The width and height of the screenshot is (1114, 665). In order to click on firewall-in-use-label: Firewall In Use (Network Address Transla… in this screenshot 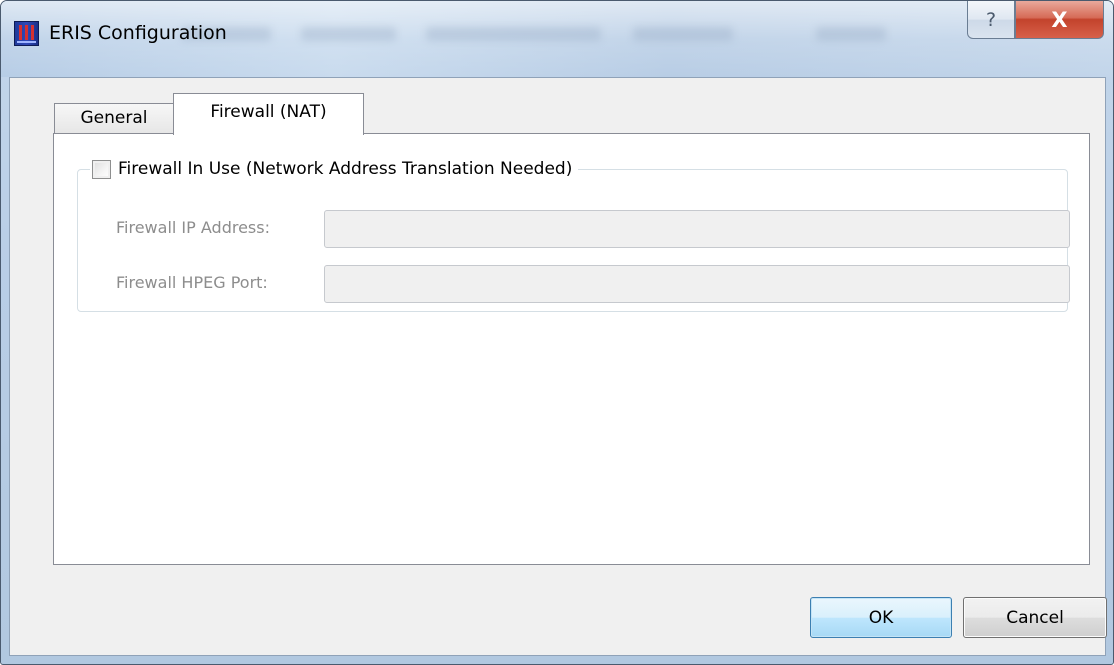, I will do `click(345, 169)`.